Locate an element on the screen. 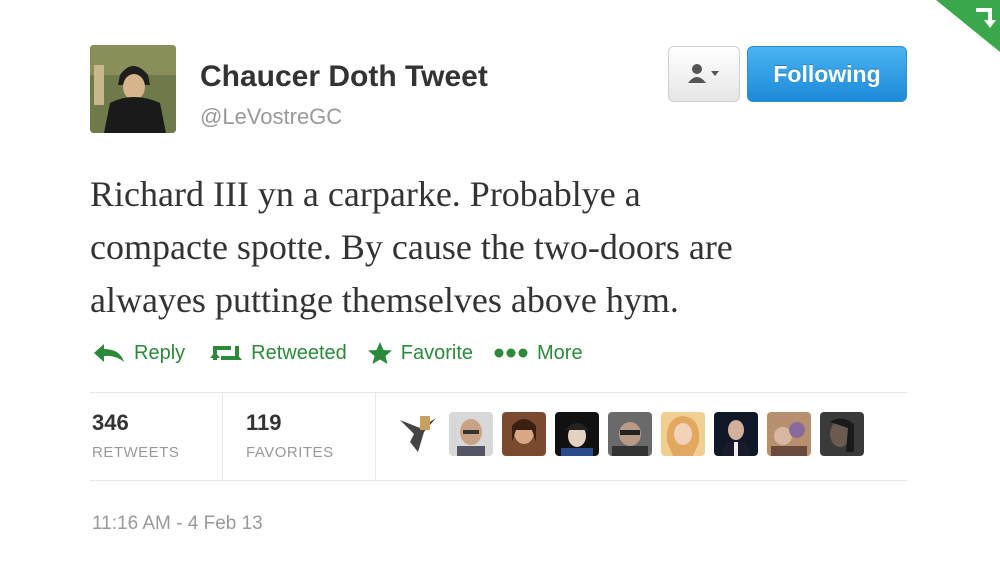 This screenshot has width=1000, height=578. retweet-action: Retweeted is located at coordinates (278, 353).